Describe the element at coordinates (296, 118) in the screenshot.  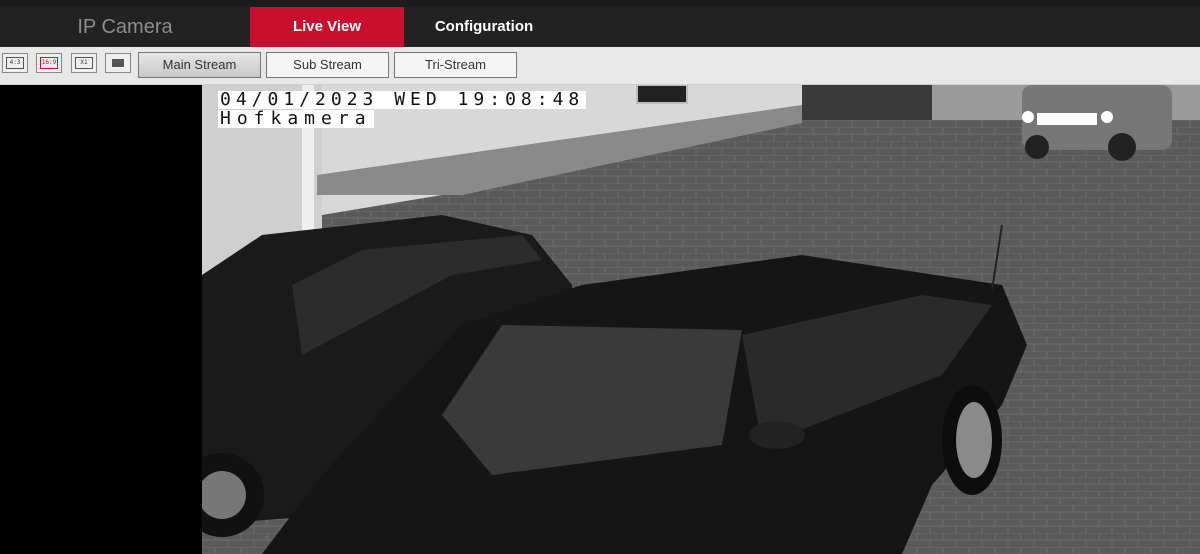
I see `osd-camera-name: Hofkamera` at that location.